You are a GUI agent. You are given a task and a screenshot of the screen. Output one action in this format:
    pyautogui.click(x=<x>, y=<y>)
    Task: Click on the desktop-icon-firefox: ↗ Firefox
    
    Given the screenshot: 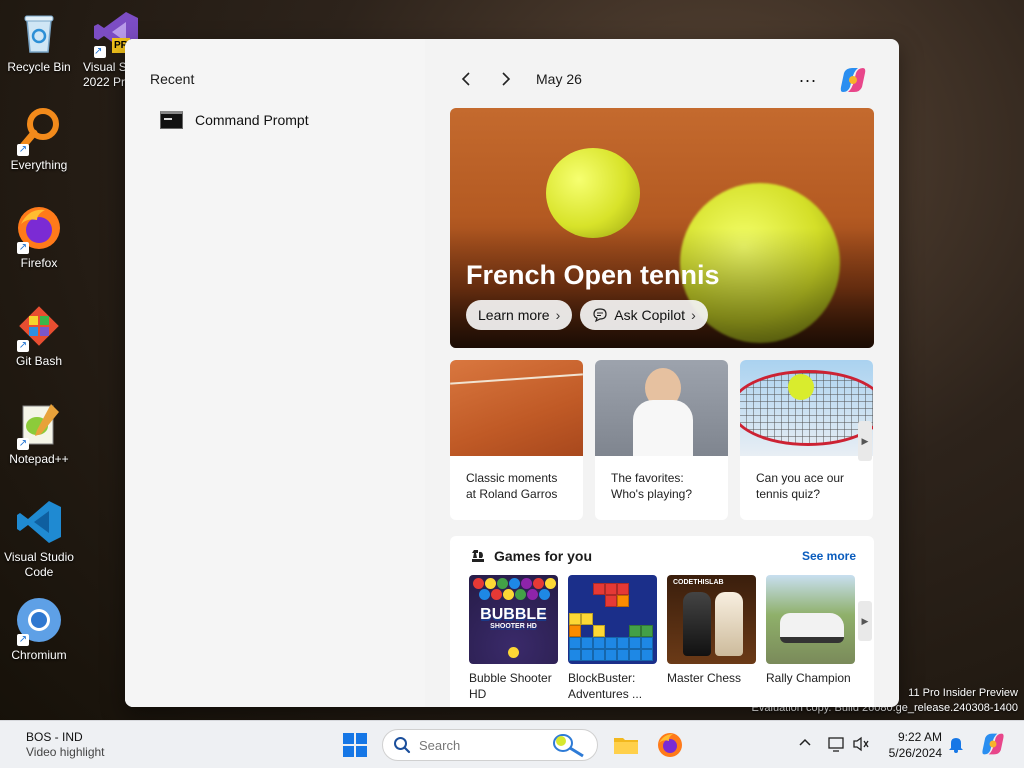 What is the action you would take?
    pyautogui.click(x=39, y=237)
    